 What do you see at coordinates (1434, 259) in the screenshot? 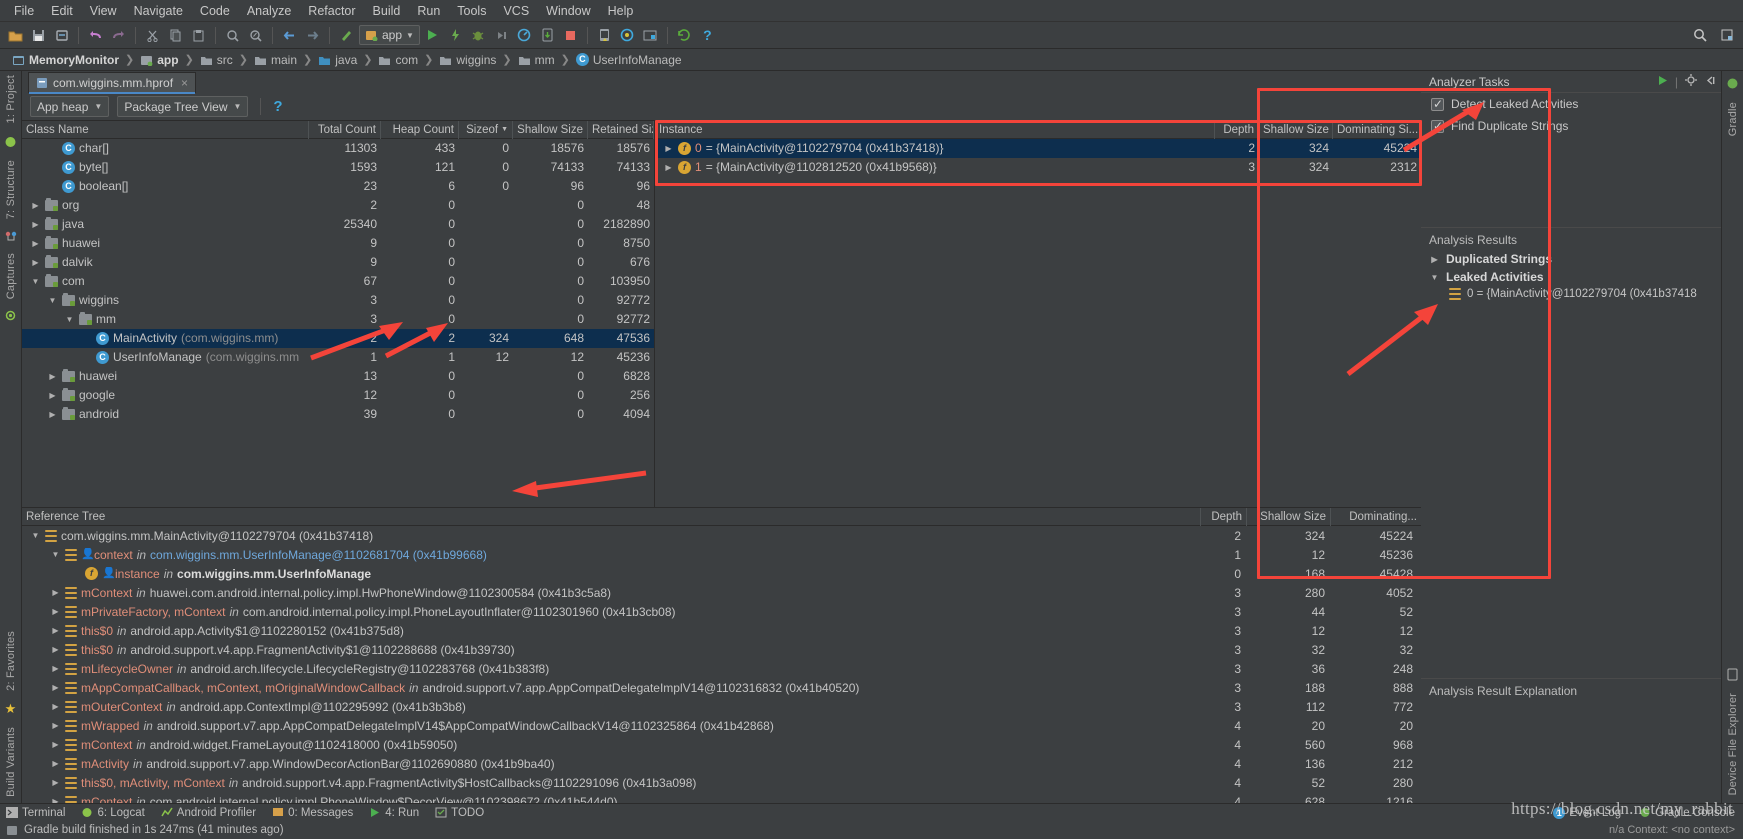
I see `chevron-right-icon: ▶` at bounding box center [1434, 259].